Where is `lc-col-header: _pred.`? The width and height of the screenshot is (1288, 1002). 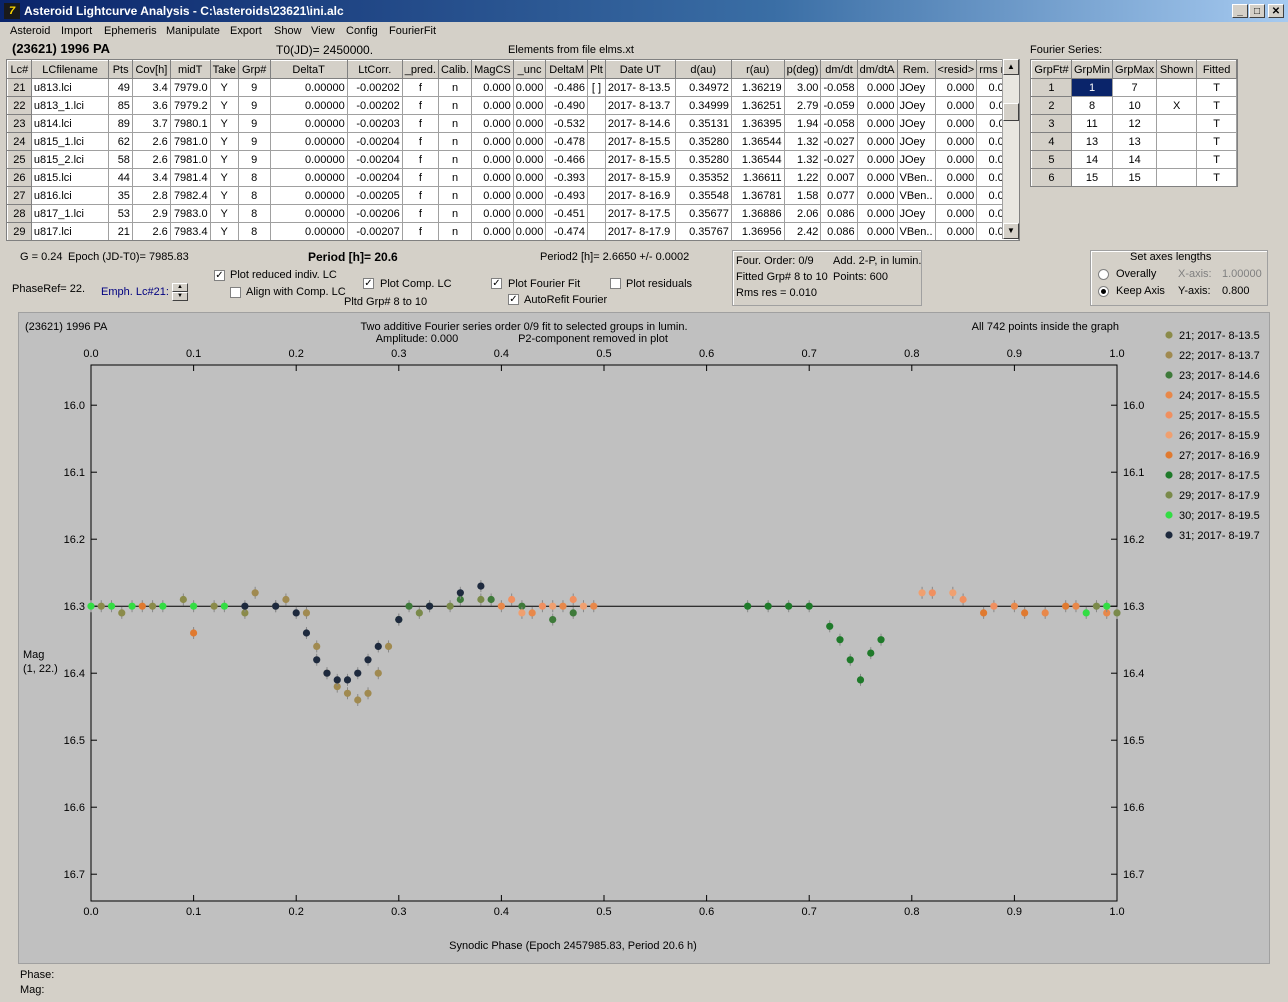
lc-col-header: _pred. is located at coordinates (420, 69).